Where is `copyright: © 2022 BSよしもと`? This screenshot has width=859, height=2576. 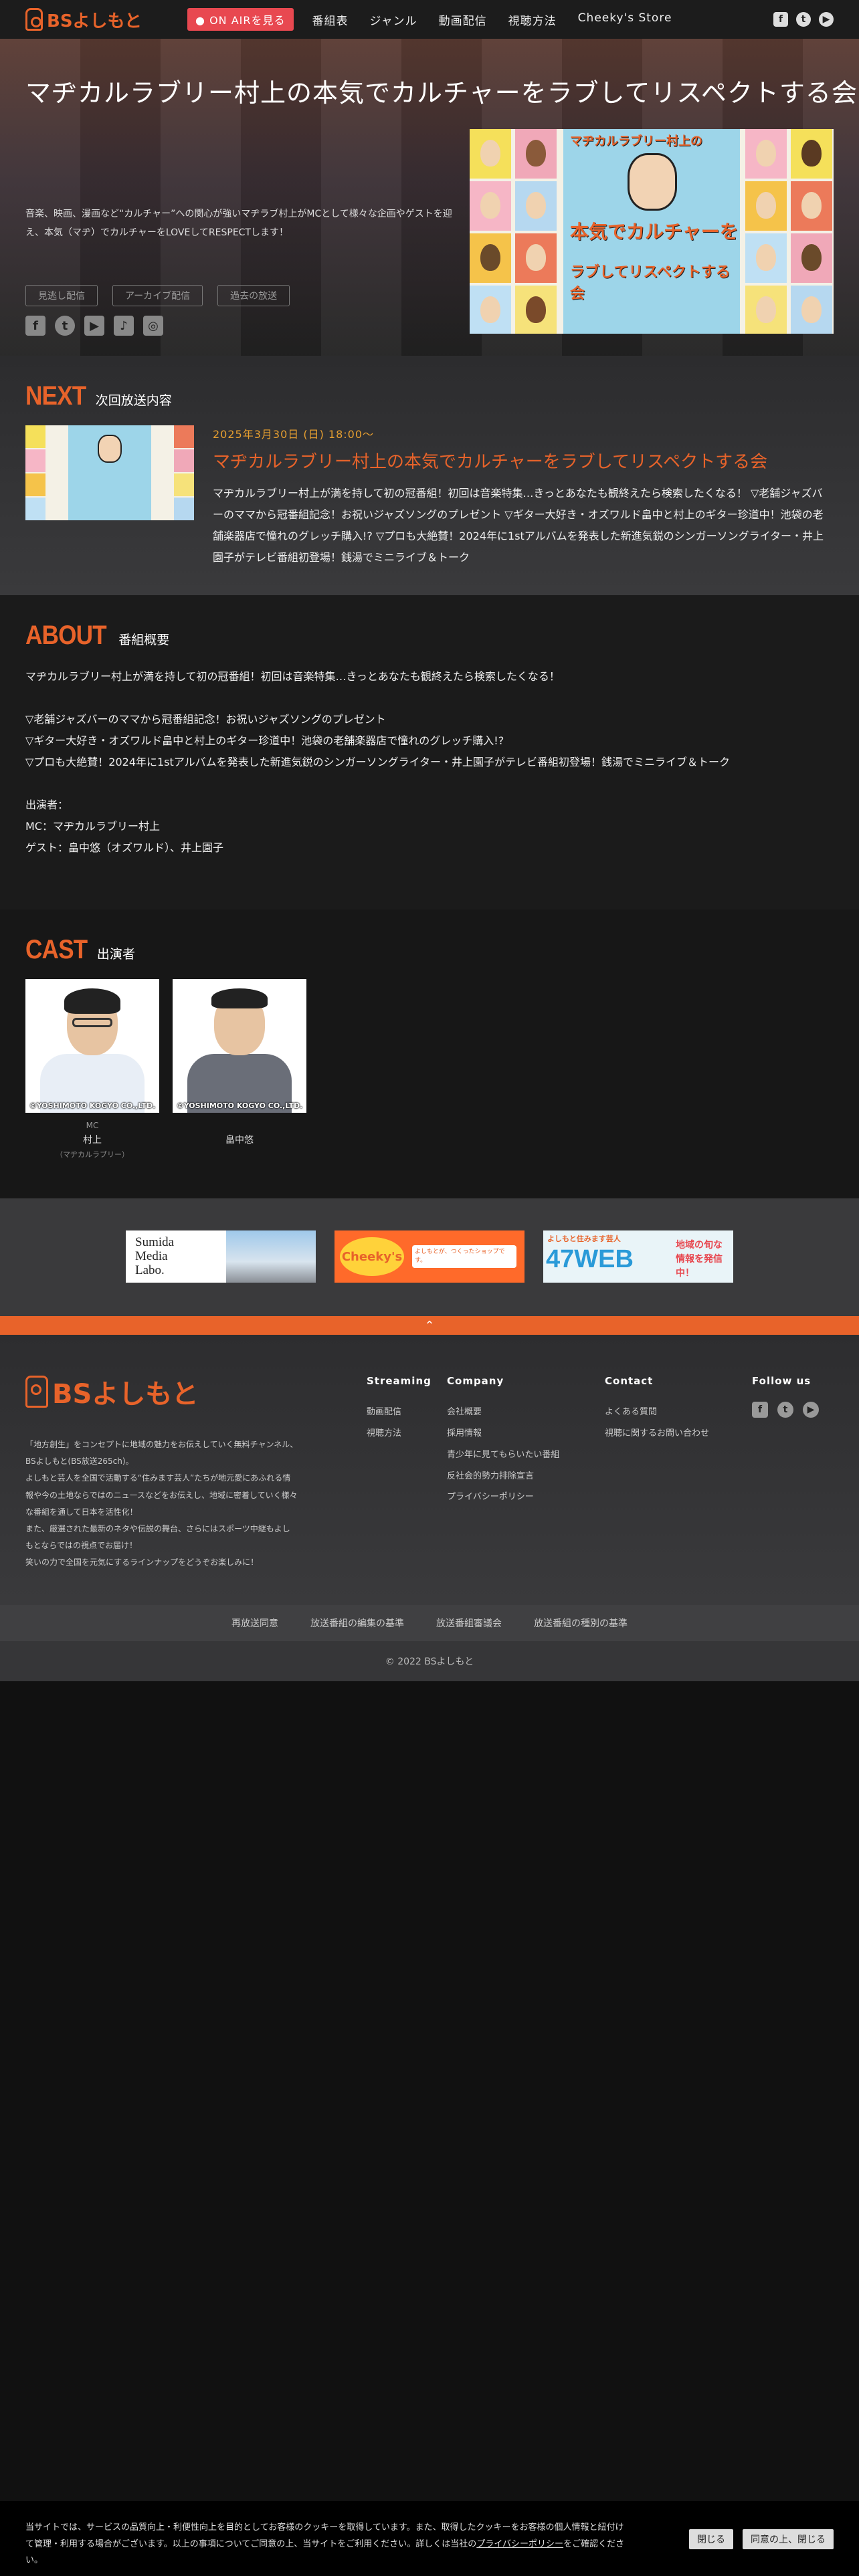
copyright: © 2022 BSよしもと is located at coordinates (429, 1661).